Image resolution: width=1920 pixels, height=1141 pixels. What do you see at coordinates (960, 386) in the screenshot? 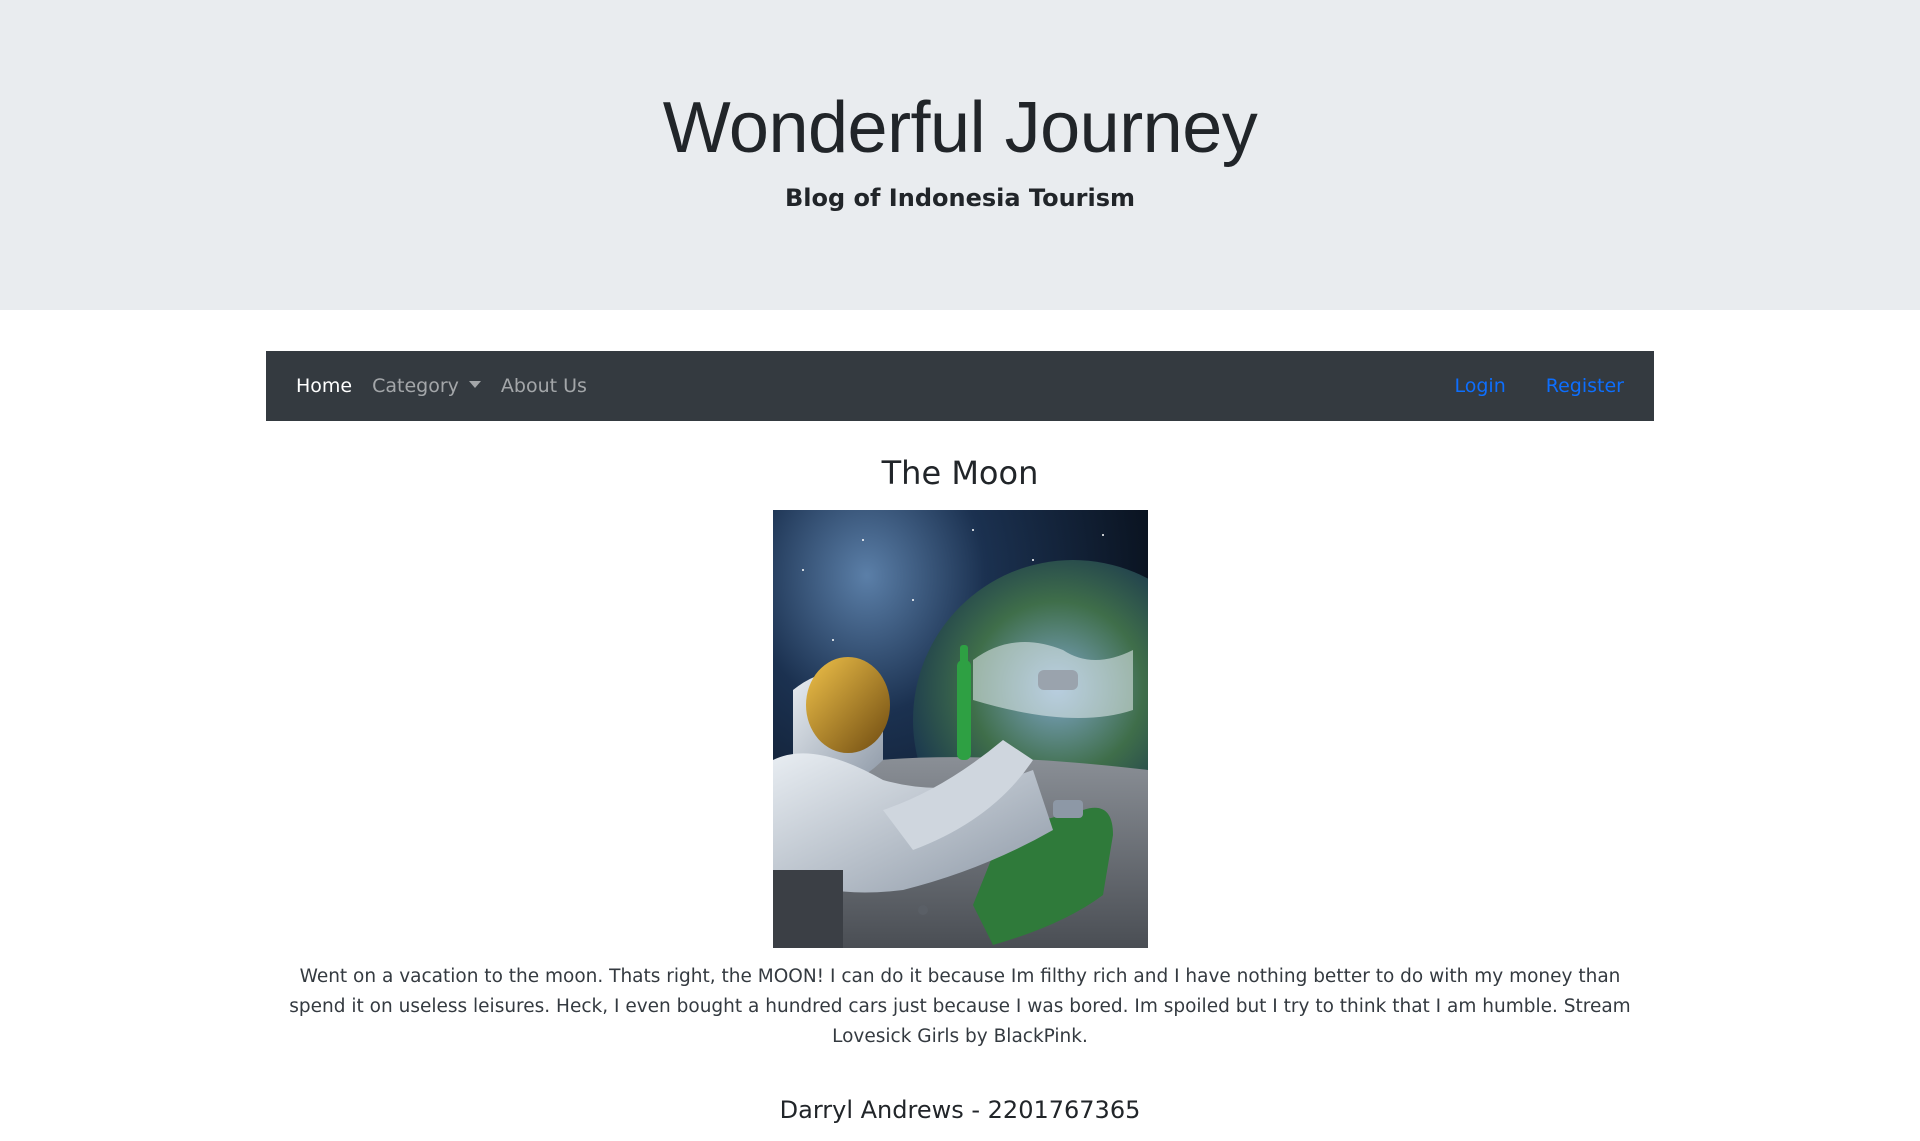
I see `navbar: Home Category About Us Login Register` at bounding box center [960, 386].